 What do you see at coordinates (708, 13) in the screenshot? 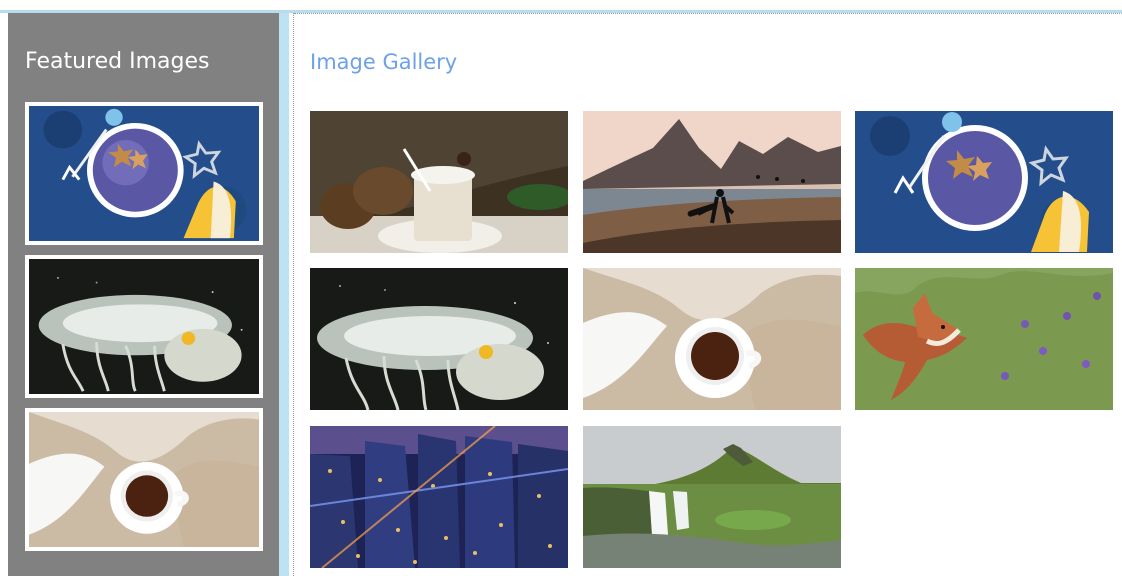
I see `main-top-boundary` at bounding box center [708, 13].